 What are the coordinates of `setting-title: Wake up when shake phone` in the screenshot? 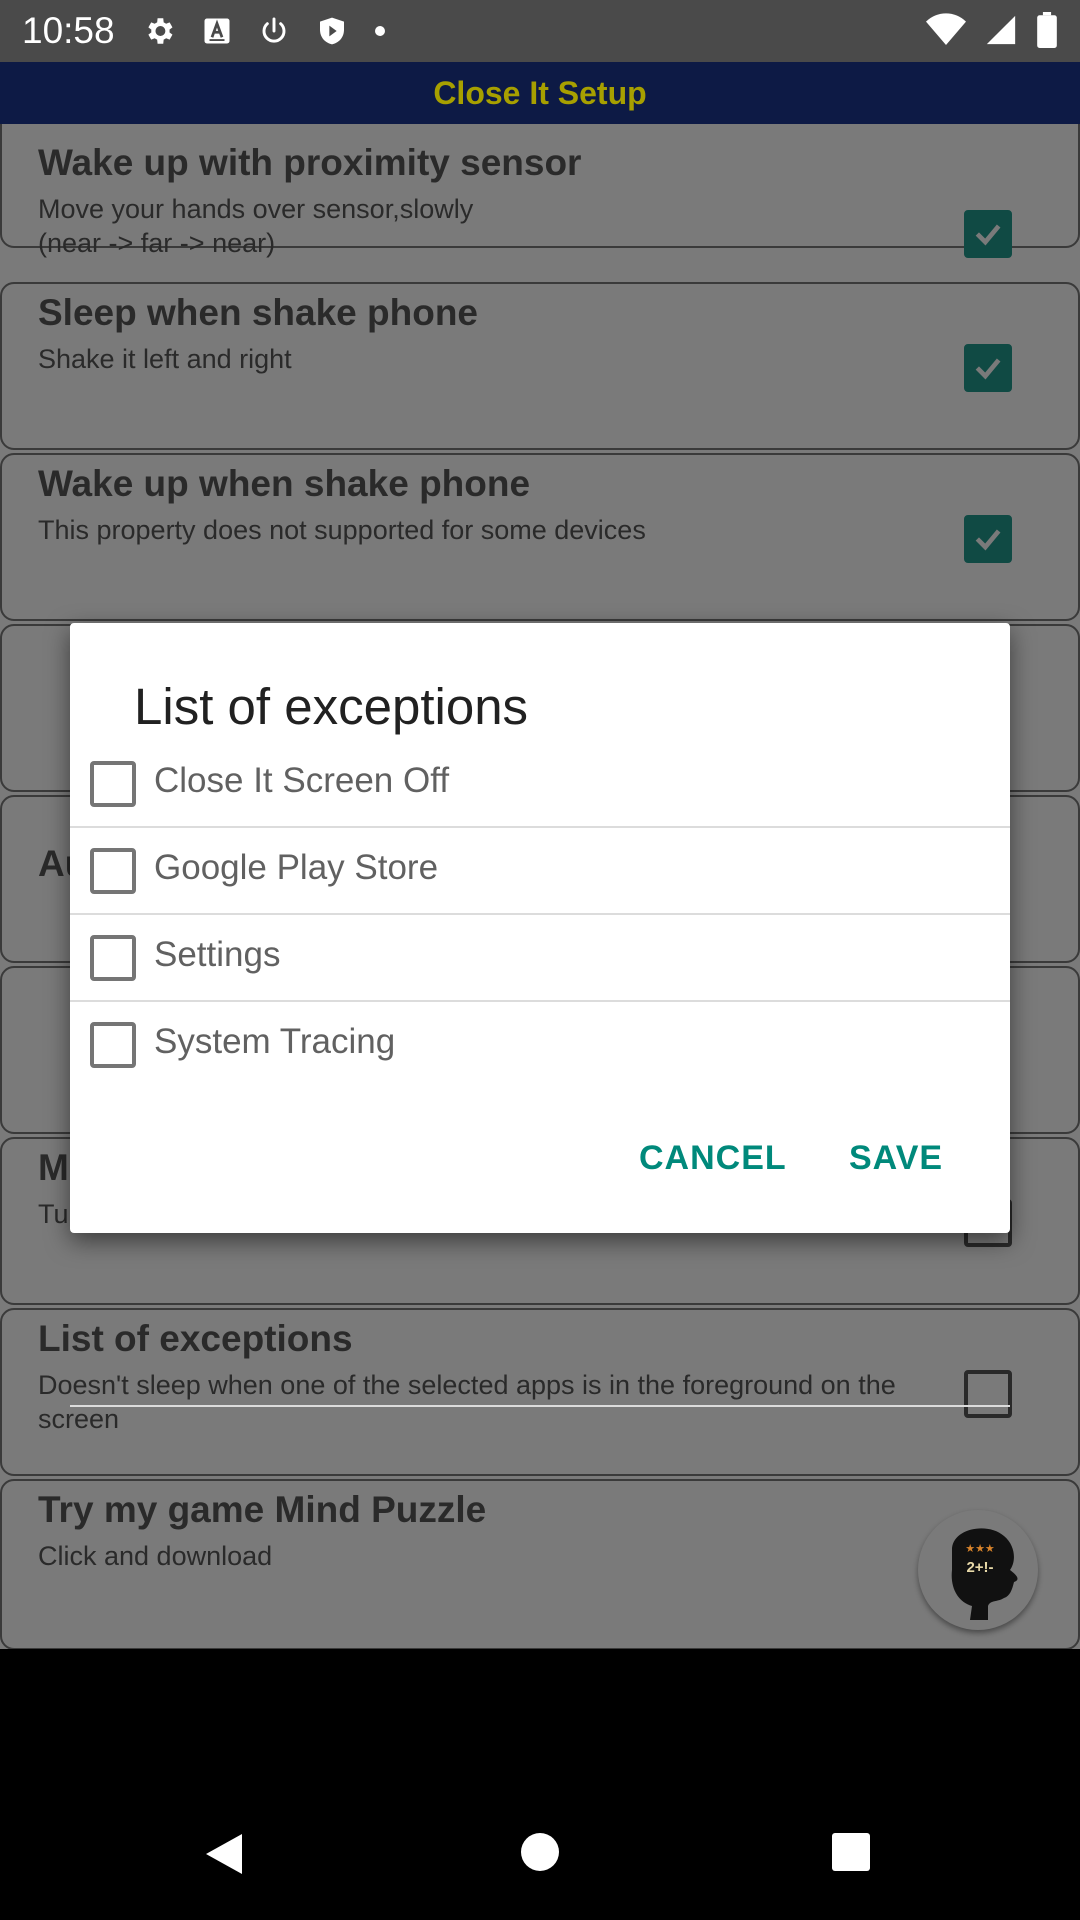 It's located at (284, 483).